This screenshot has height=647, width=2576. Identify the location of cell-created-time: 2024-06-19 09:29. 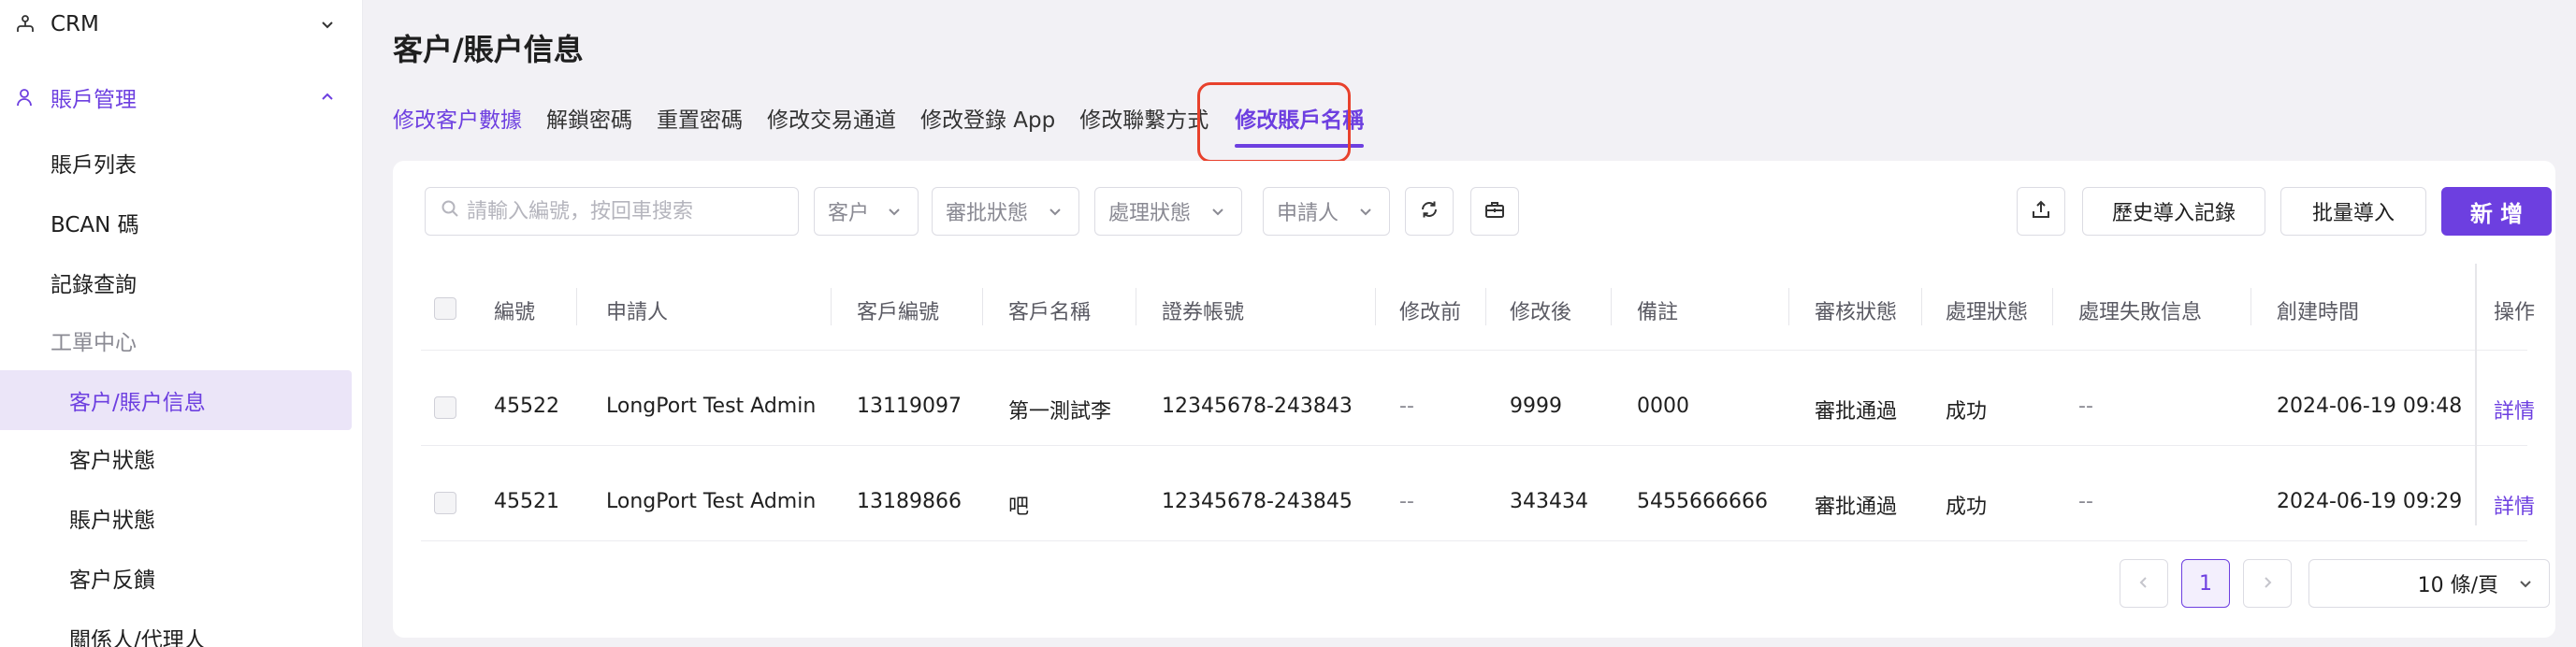
(2370, 501).